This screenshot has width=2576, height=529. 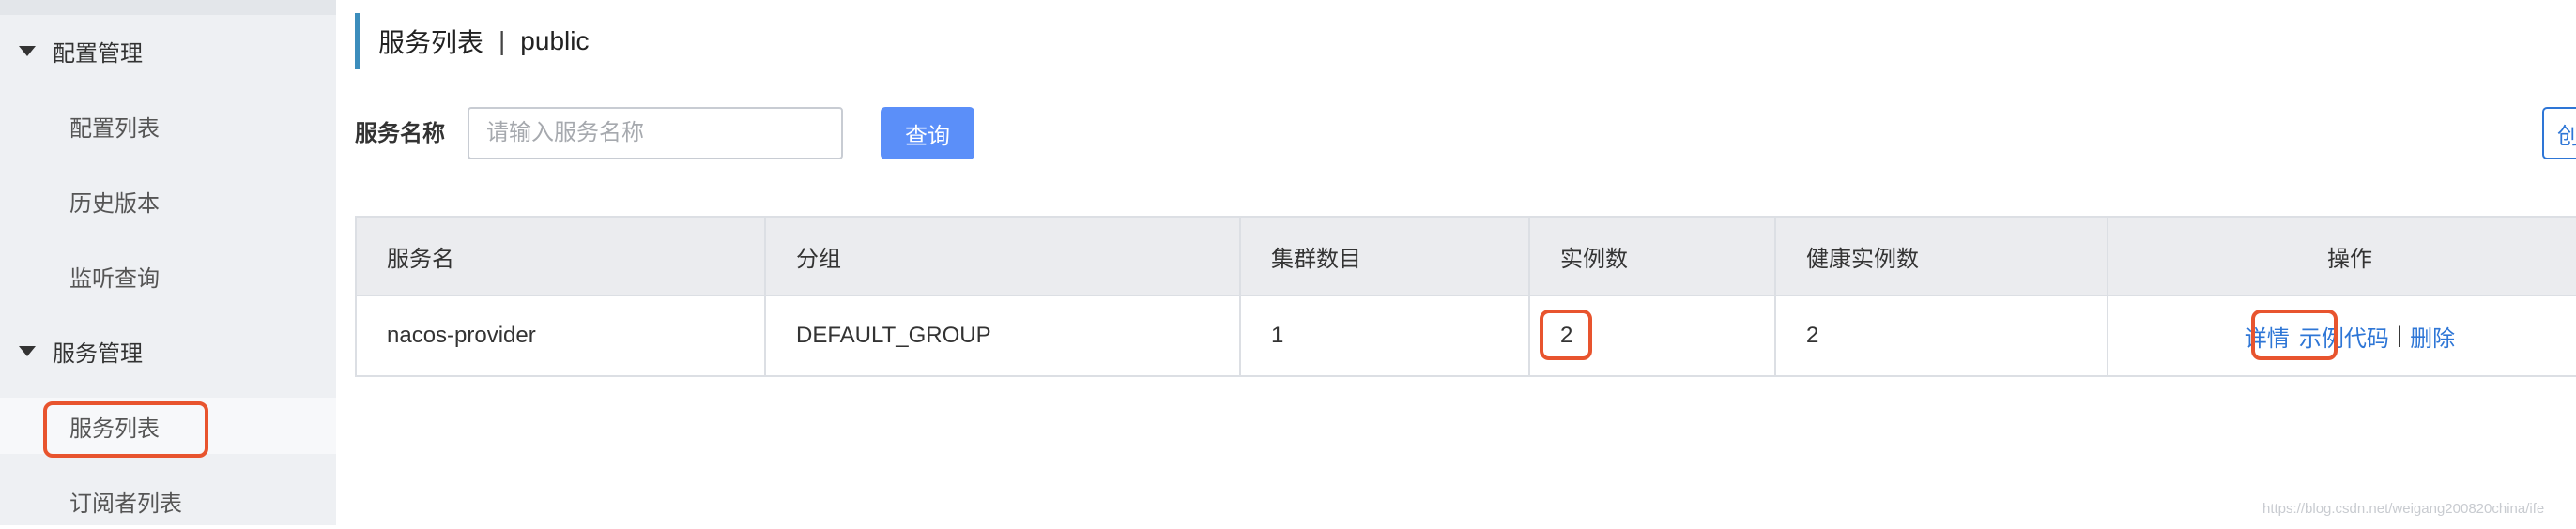 What do you see at coordinates (927, 133) in the screenshot?
I see `query-button: 查询` at bounding box center [927, 133].